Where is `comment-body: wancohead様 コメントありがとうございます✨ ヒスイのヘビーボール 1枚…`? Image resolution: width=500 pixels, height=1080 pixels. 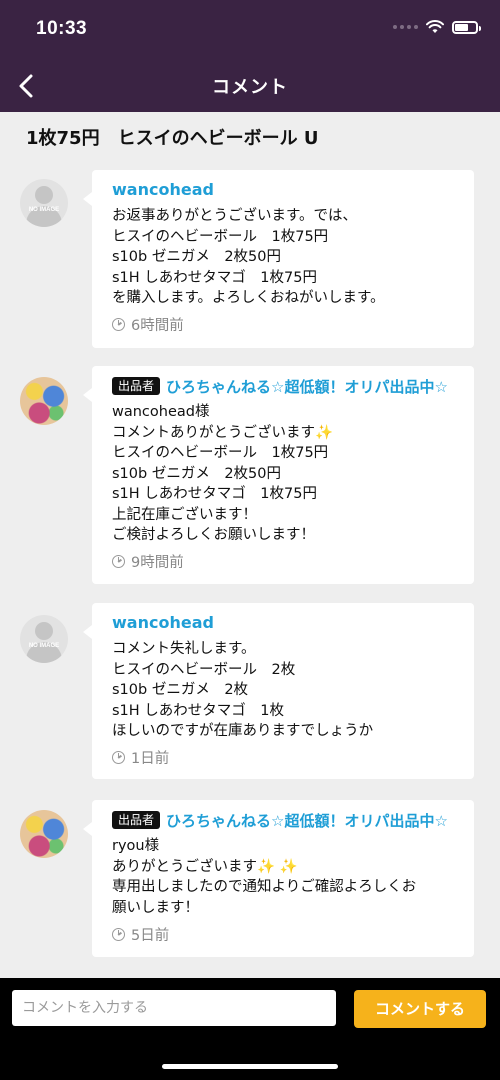 comment-body: wancohead様 コメントありがとうございます✨ ヒスイのヘビーボール 1枚… is located at coordinates (283, 474).